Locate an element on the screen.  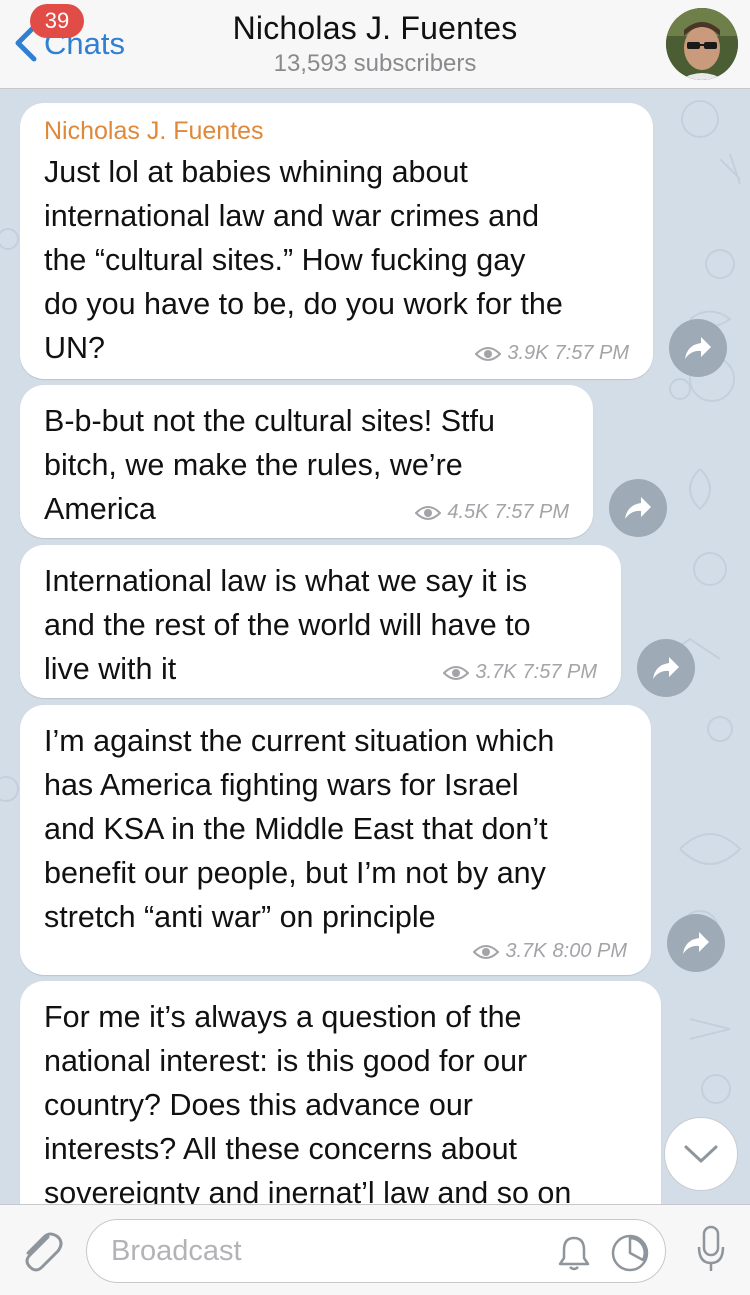
chevron-down-icon is located at coordinates (701, 1154).